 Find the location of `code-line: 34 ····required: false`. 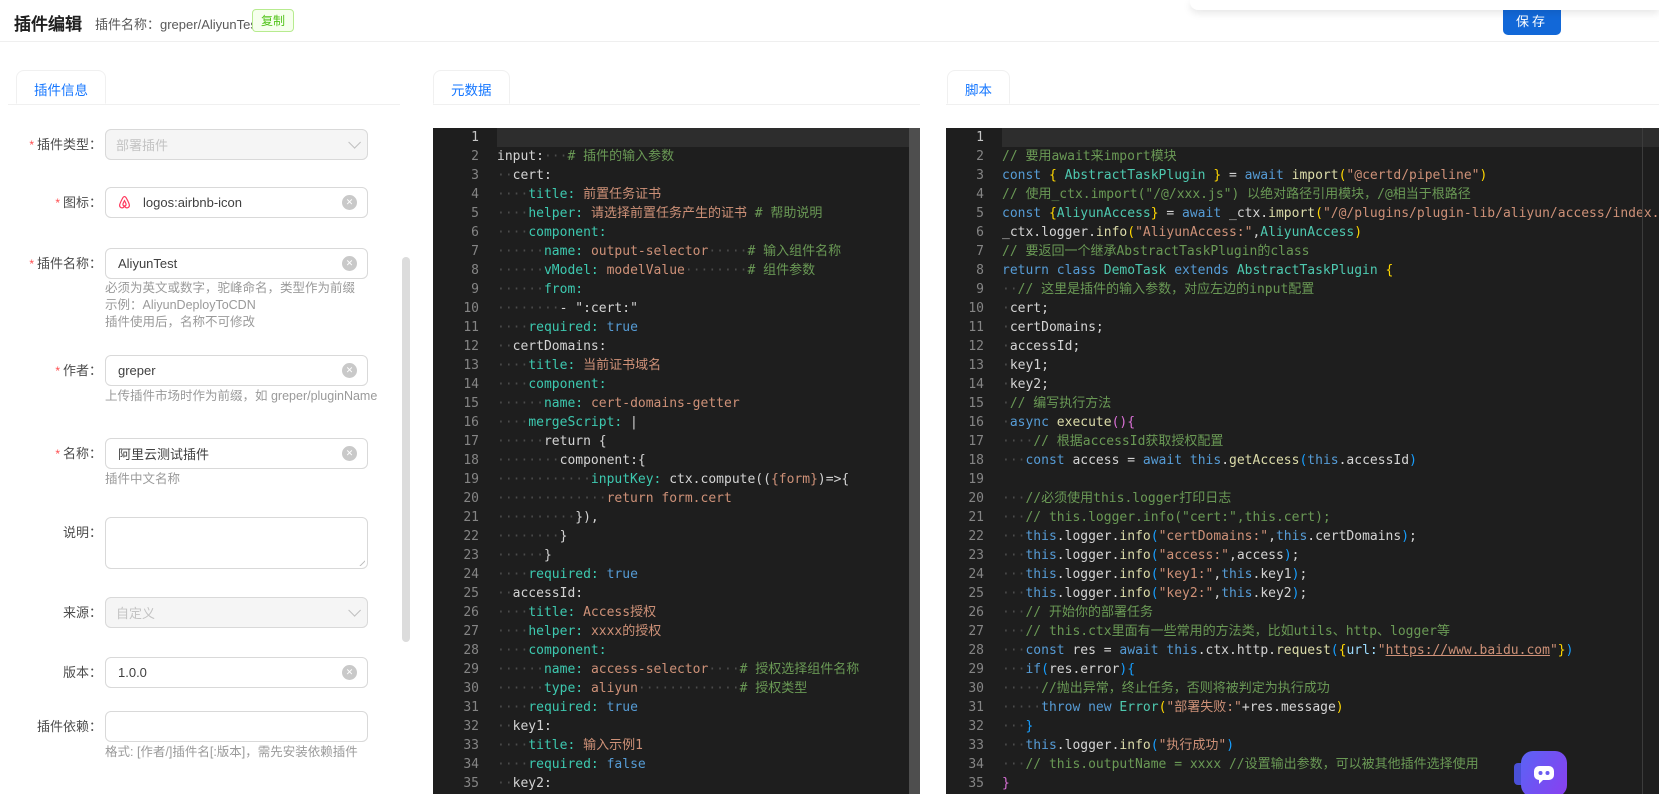

code-line: 34 ····required: false is located at coordinates (554, 764).